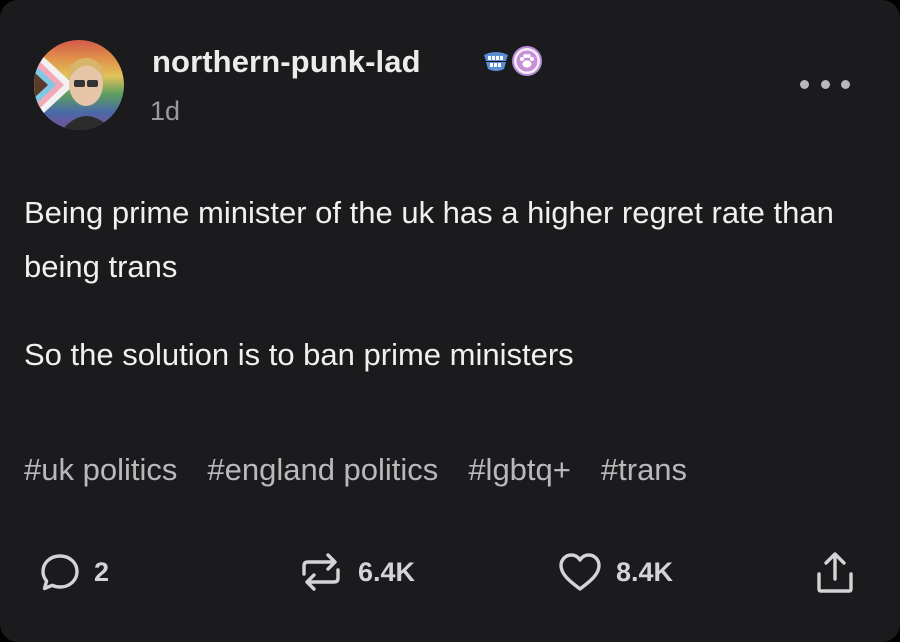 This screenshot has height=642, width=900. What do you see at coordinates (60, 572) in the screenshot?
I see `comment-bubble-icon` at bounding box center [60, 572].